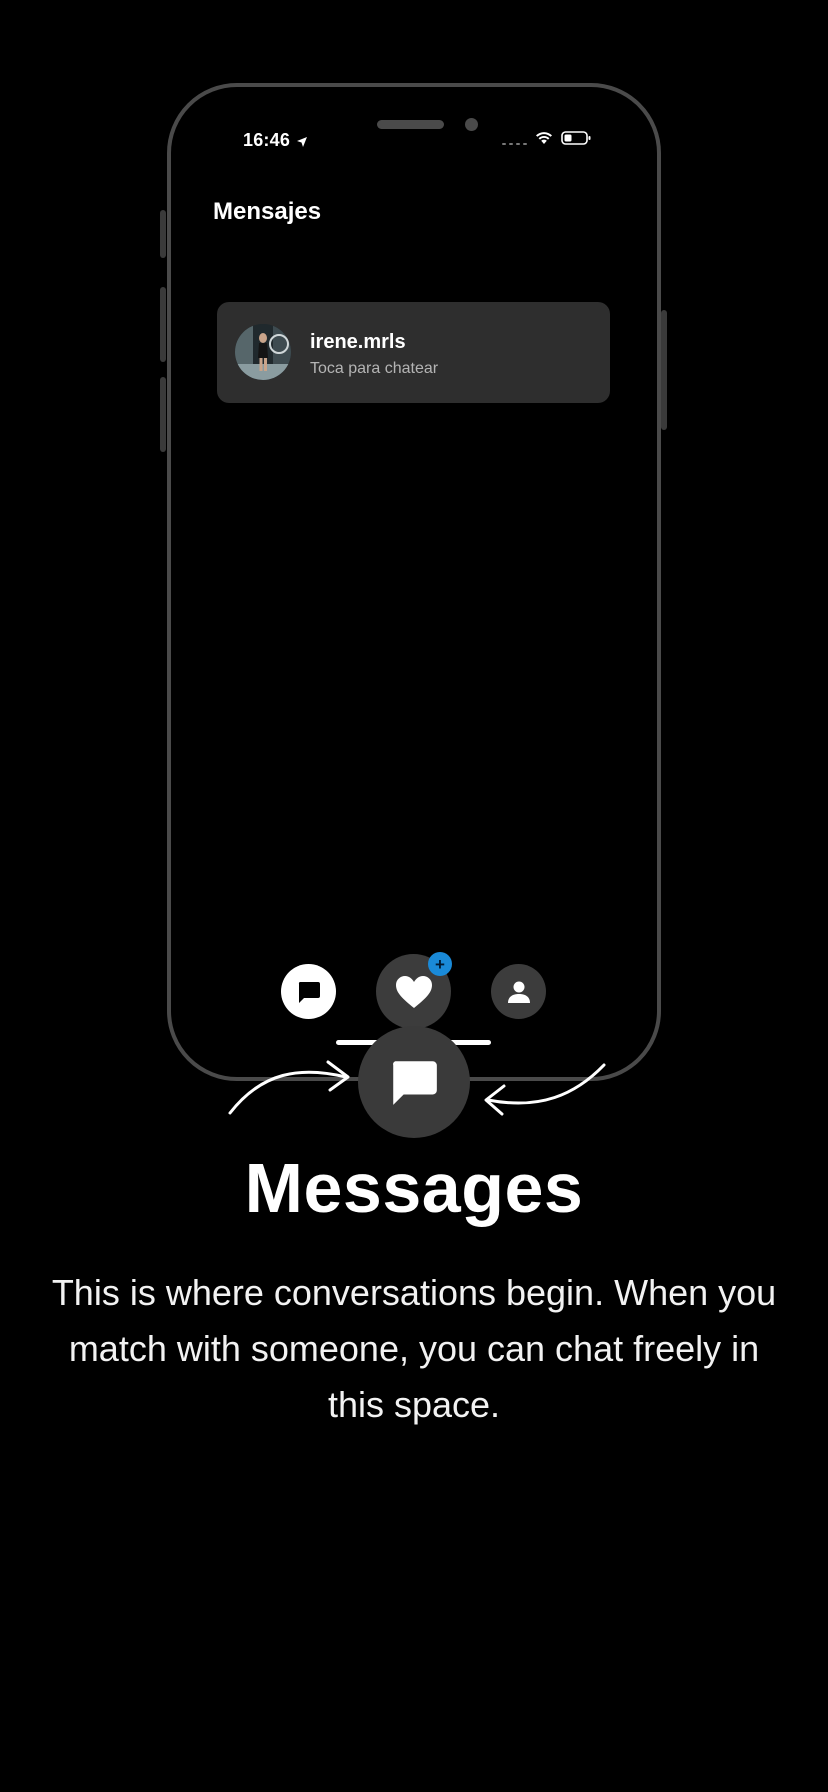  I want to click on onboarding-title: Messages, so click(414, 1188).